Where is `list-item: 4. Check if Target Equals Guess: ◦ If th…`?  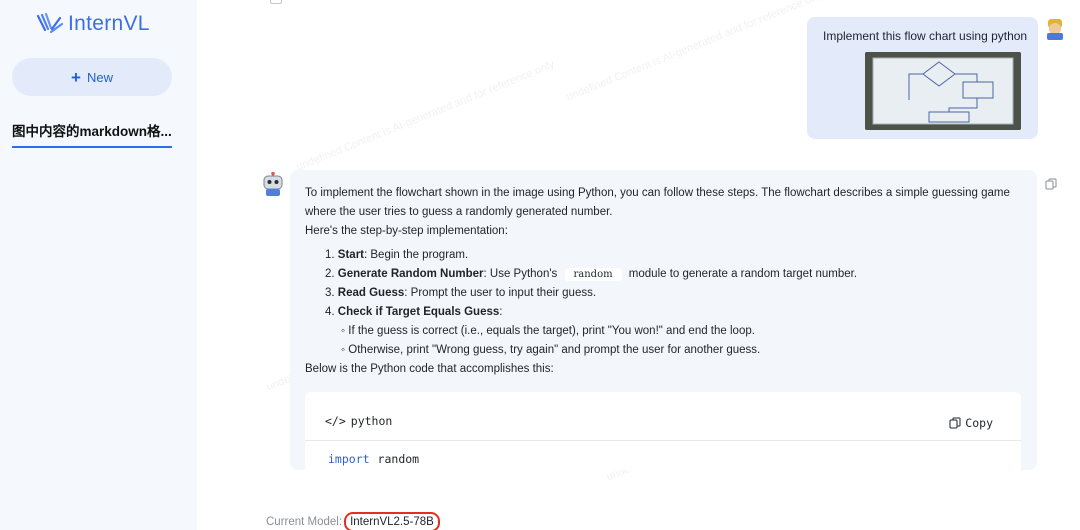 list-item: 4. Check if Target Equals Guess: ◦ If th… is located at coordinates (673, 331).